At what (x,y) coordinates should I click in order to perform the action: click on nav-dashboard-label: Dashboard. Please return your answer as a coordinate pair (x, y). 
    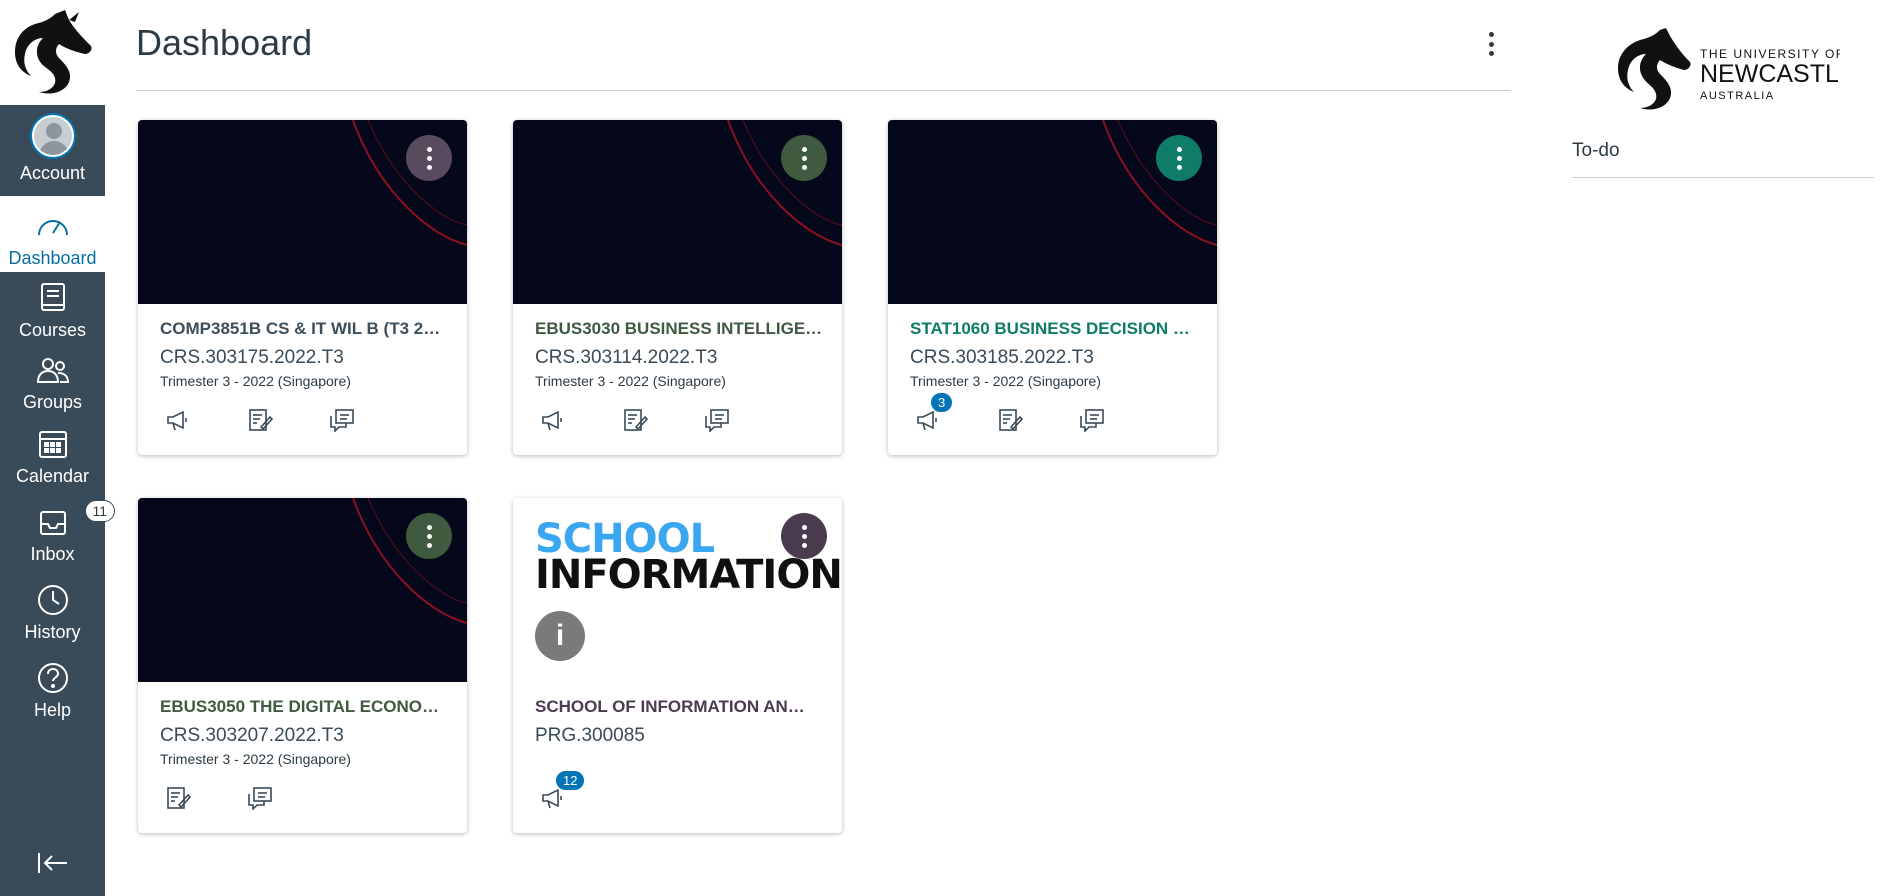
    Looking at the image, I should click on (52, 258).